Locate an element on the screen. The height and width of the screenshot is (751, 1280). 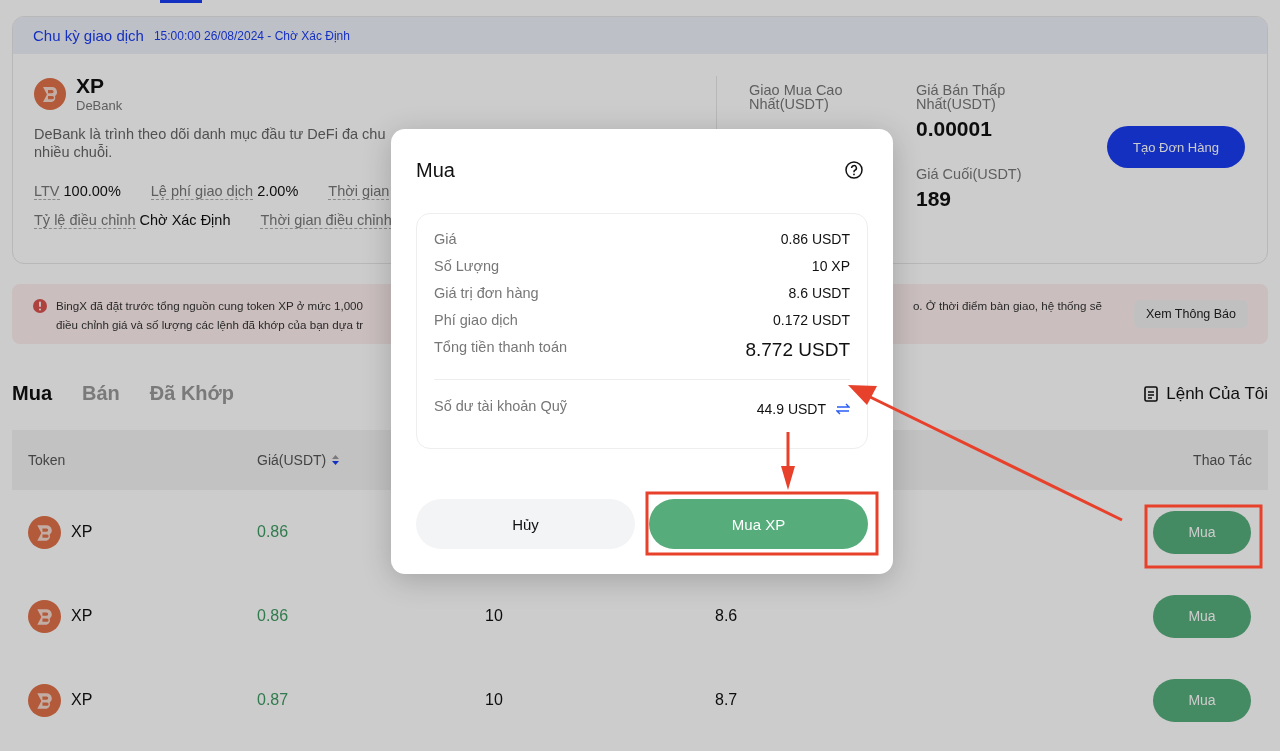
summary-value: 10 XP is located at coordinates (830, 266).